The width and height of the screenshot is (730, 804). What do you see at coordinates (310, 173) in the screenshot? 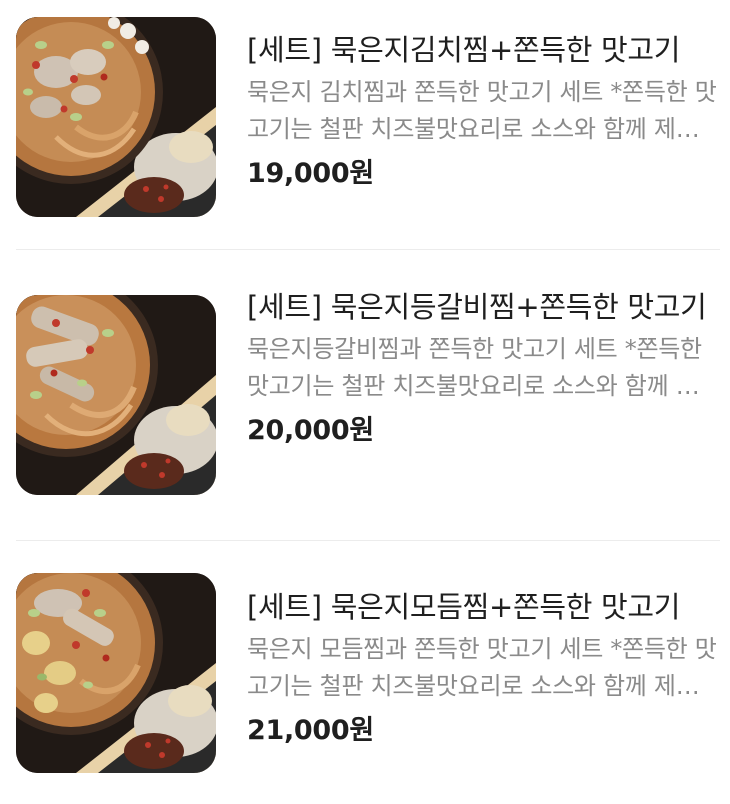
I see `menu-item-price: 19,000원` at bounding box center [310, 173].